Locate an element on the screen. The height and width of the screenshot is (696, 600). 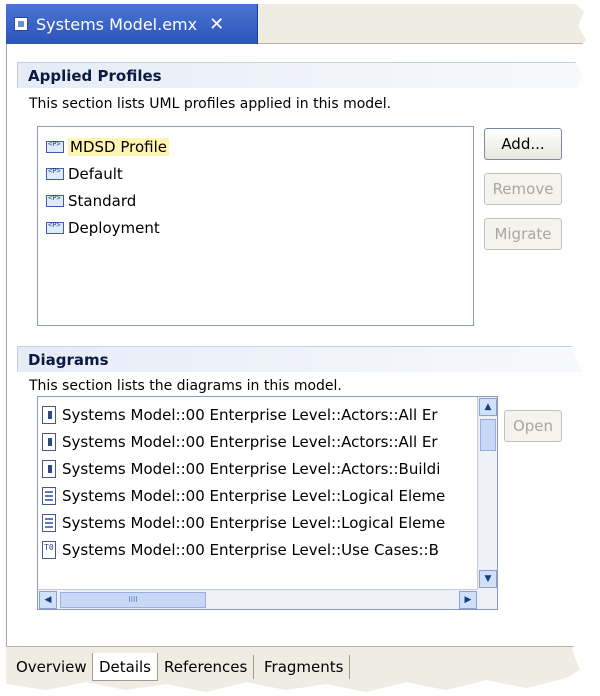
tab-fragments: Fragments is located at coordinates (304, 667).